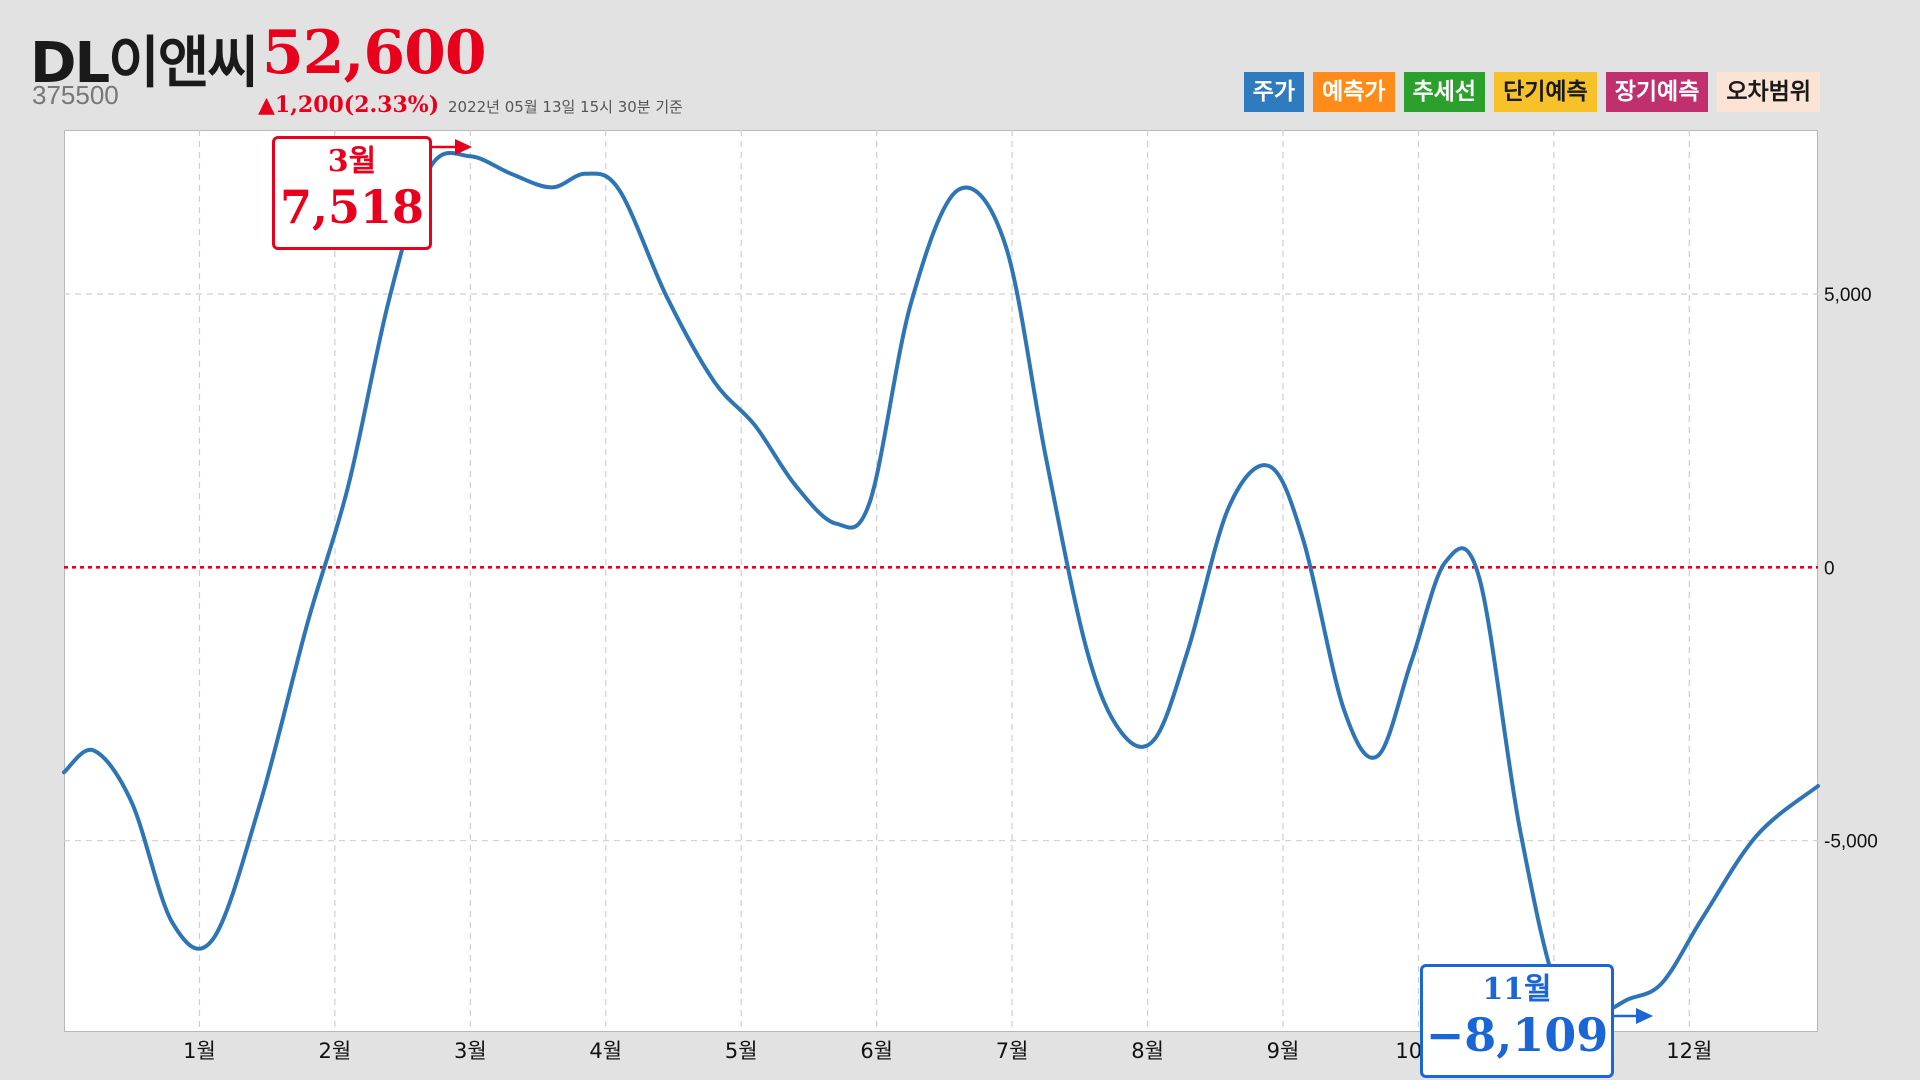  What do you see at coordinates (1644, 1016) in the screenshot?
I see `min-callout-arrowhead` at bounding box center [1644, 1016].